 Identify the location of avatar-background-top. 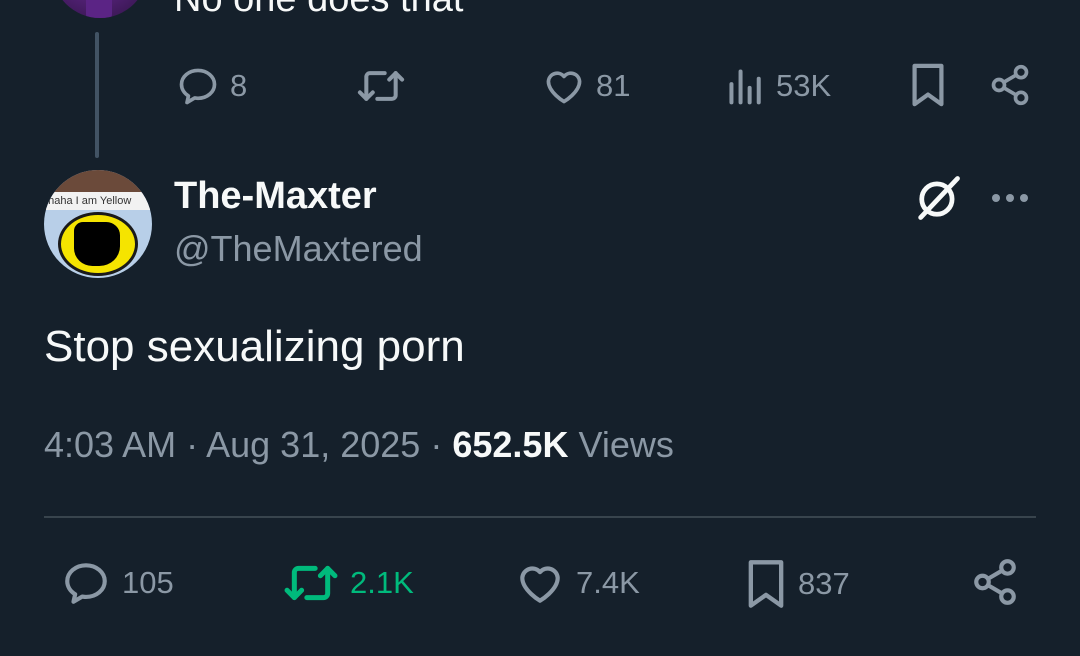
(98, 182).